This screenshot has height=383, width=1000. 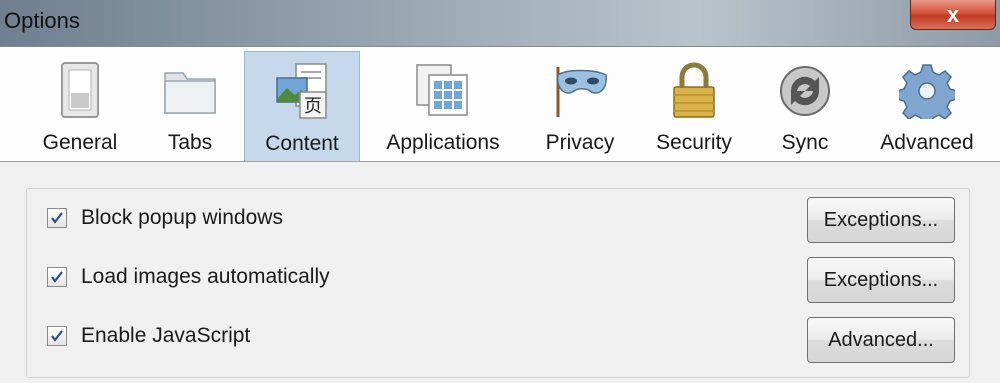 I want to click on gear-icon, so click(x=927, y=91).